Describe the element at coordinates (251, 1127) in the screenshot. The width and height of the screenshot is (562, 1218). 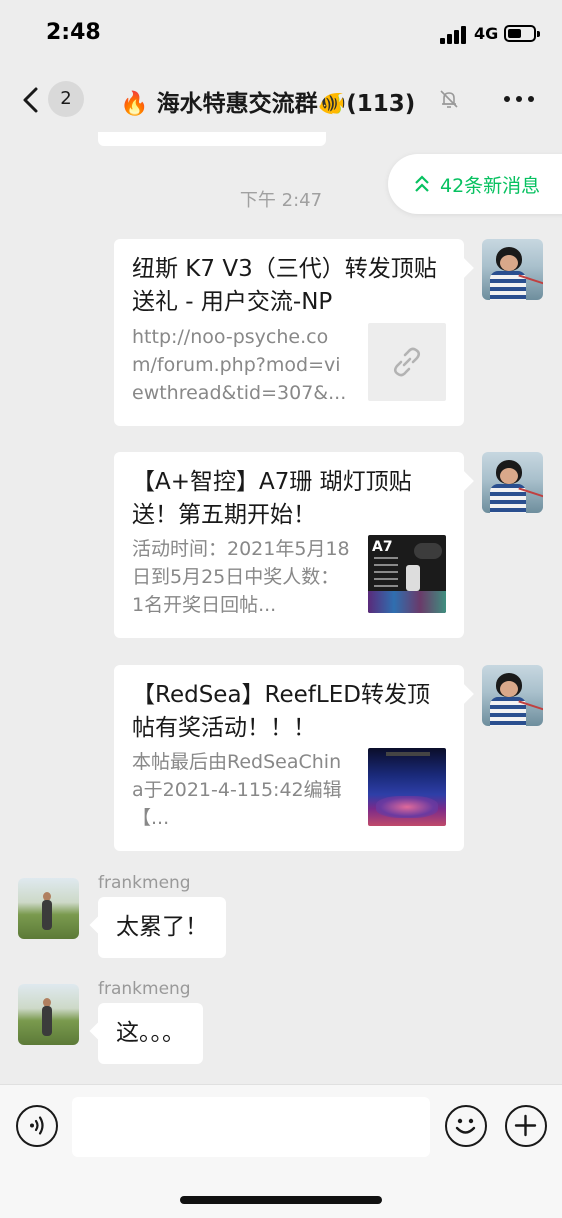
I see `message-input` at that location.